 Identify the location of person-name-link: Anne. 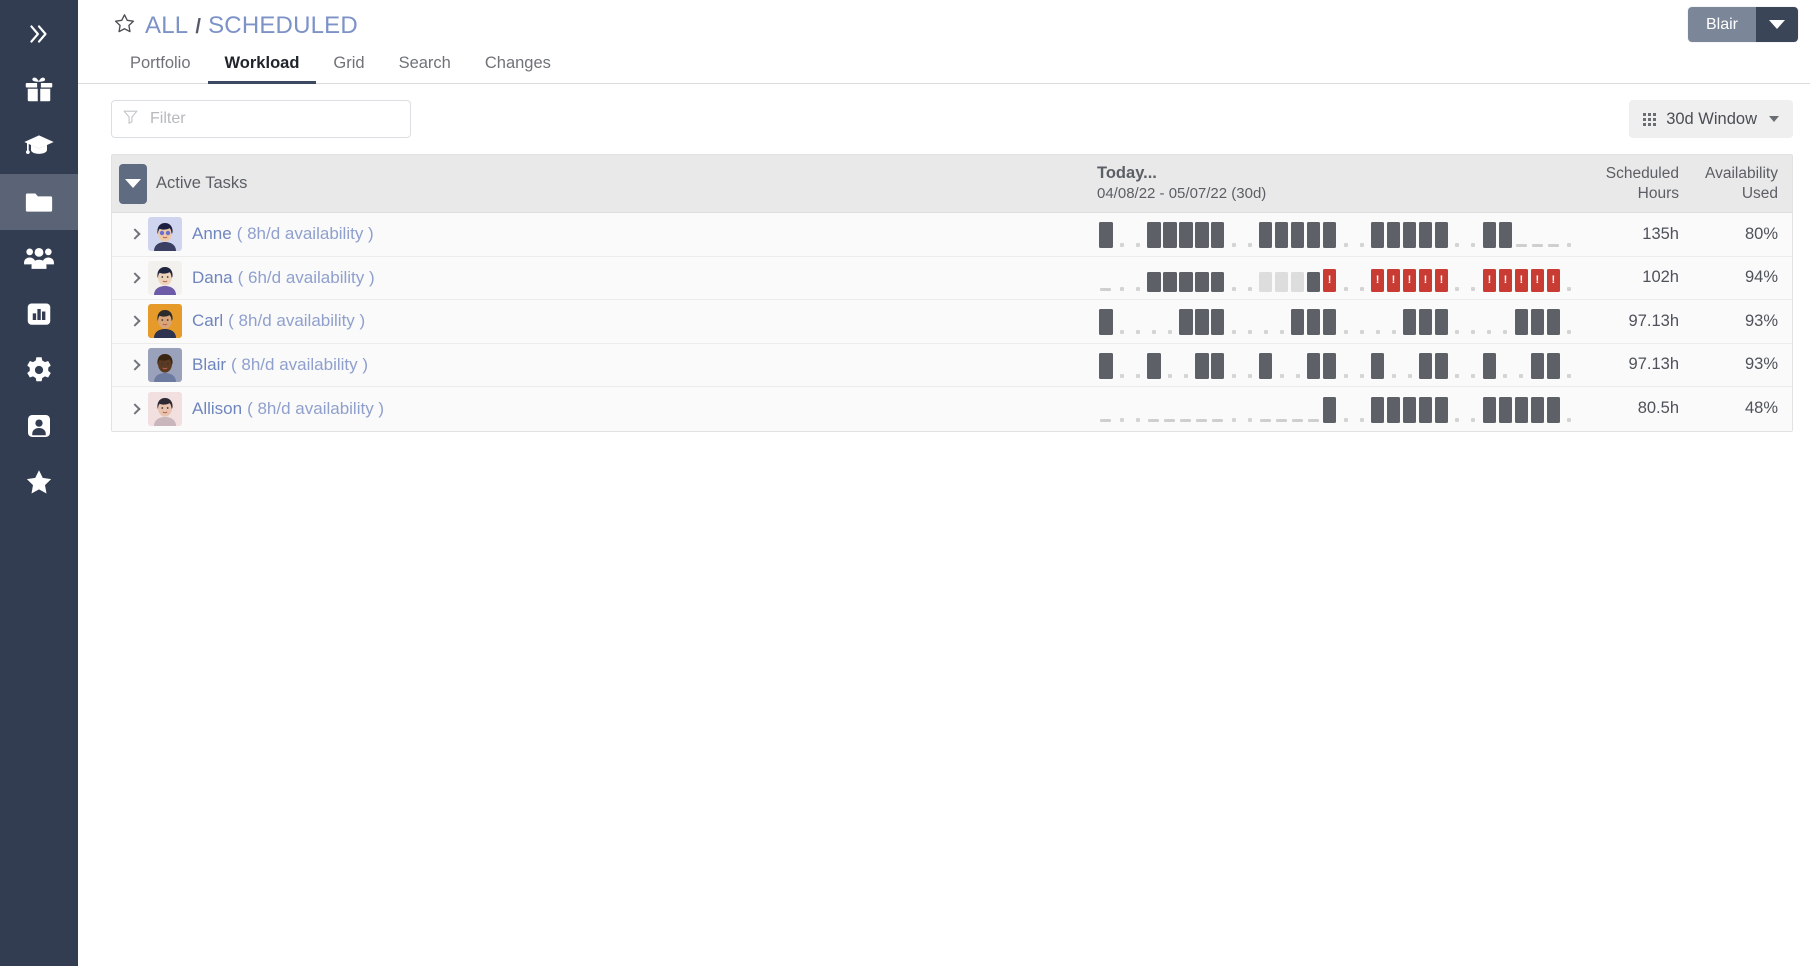
(212, 234).